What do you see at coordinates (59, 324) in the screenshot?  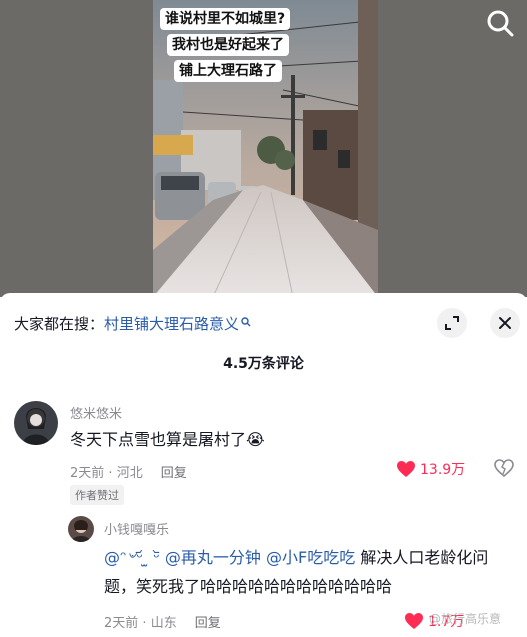 I see `hot-search-label: 大家都在搜：` at bounding box center [59, 324].